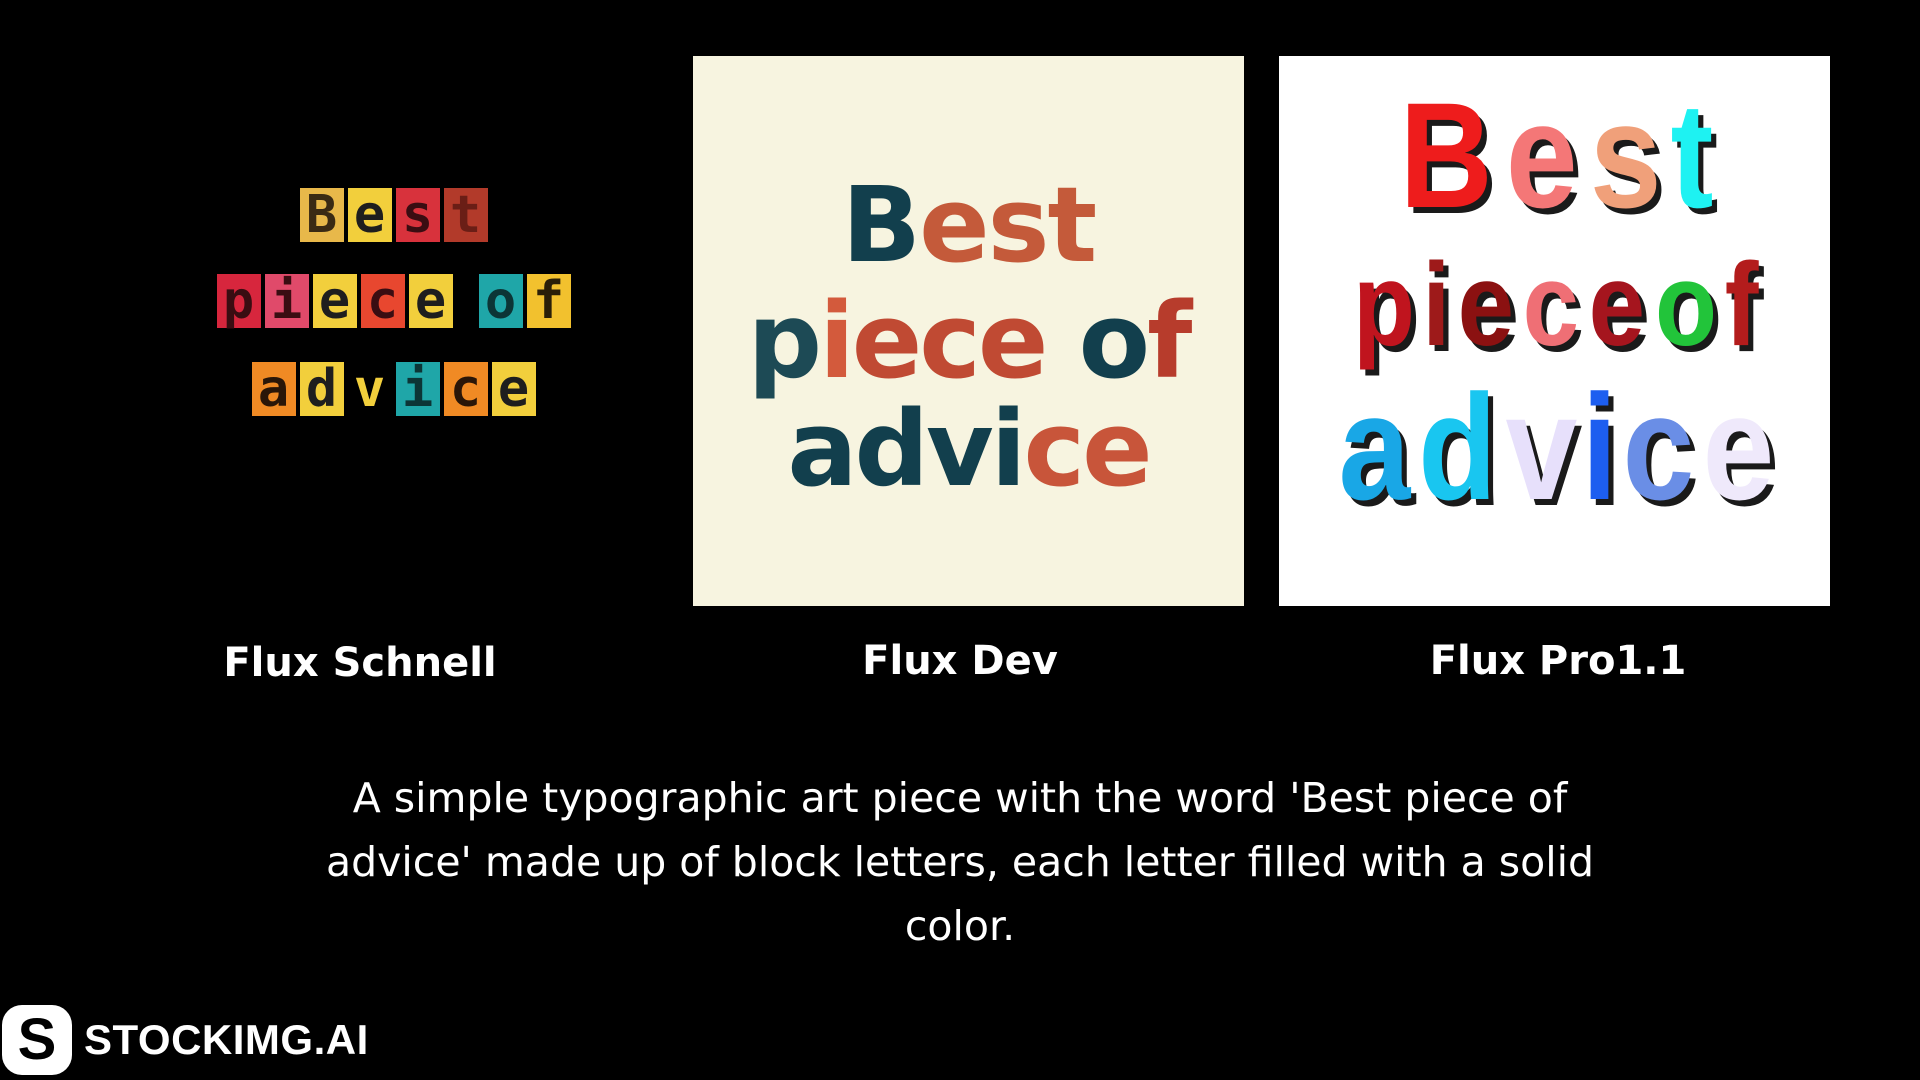 This screenshot has height=1080, width=1920. What do you see at coordinates (1685, 305) in the screenshot?
I see `pro-letters: o` at bounding box center [1685, 305].